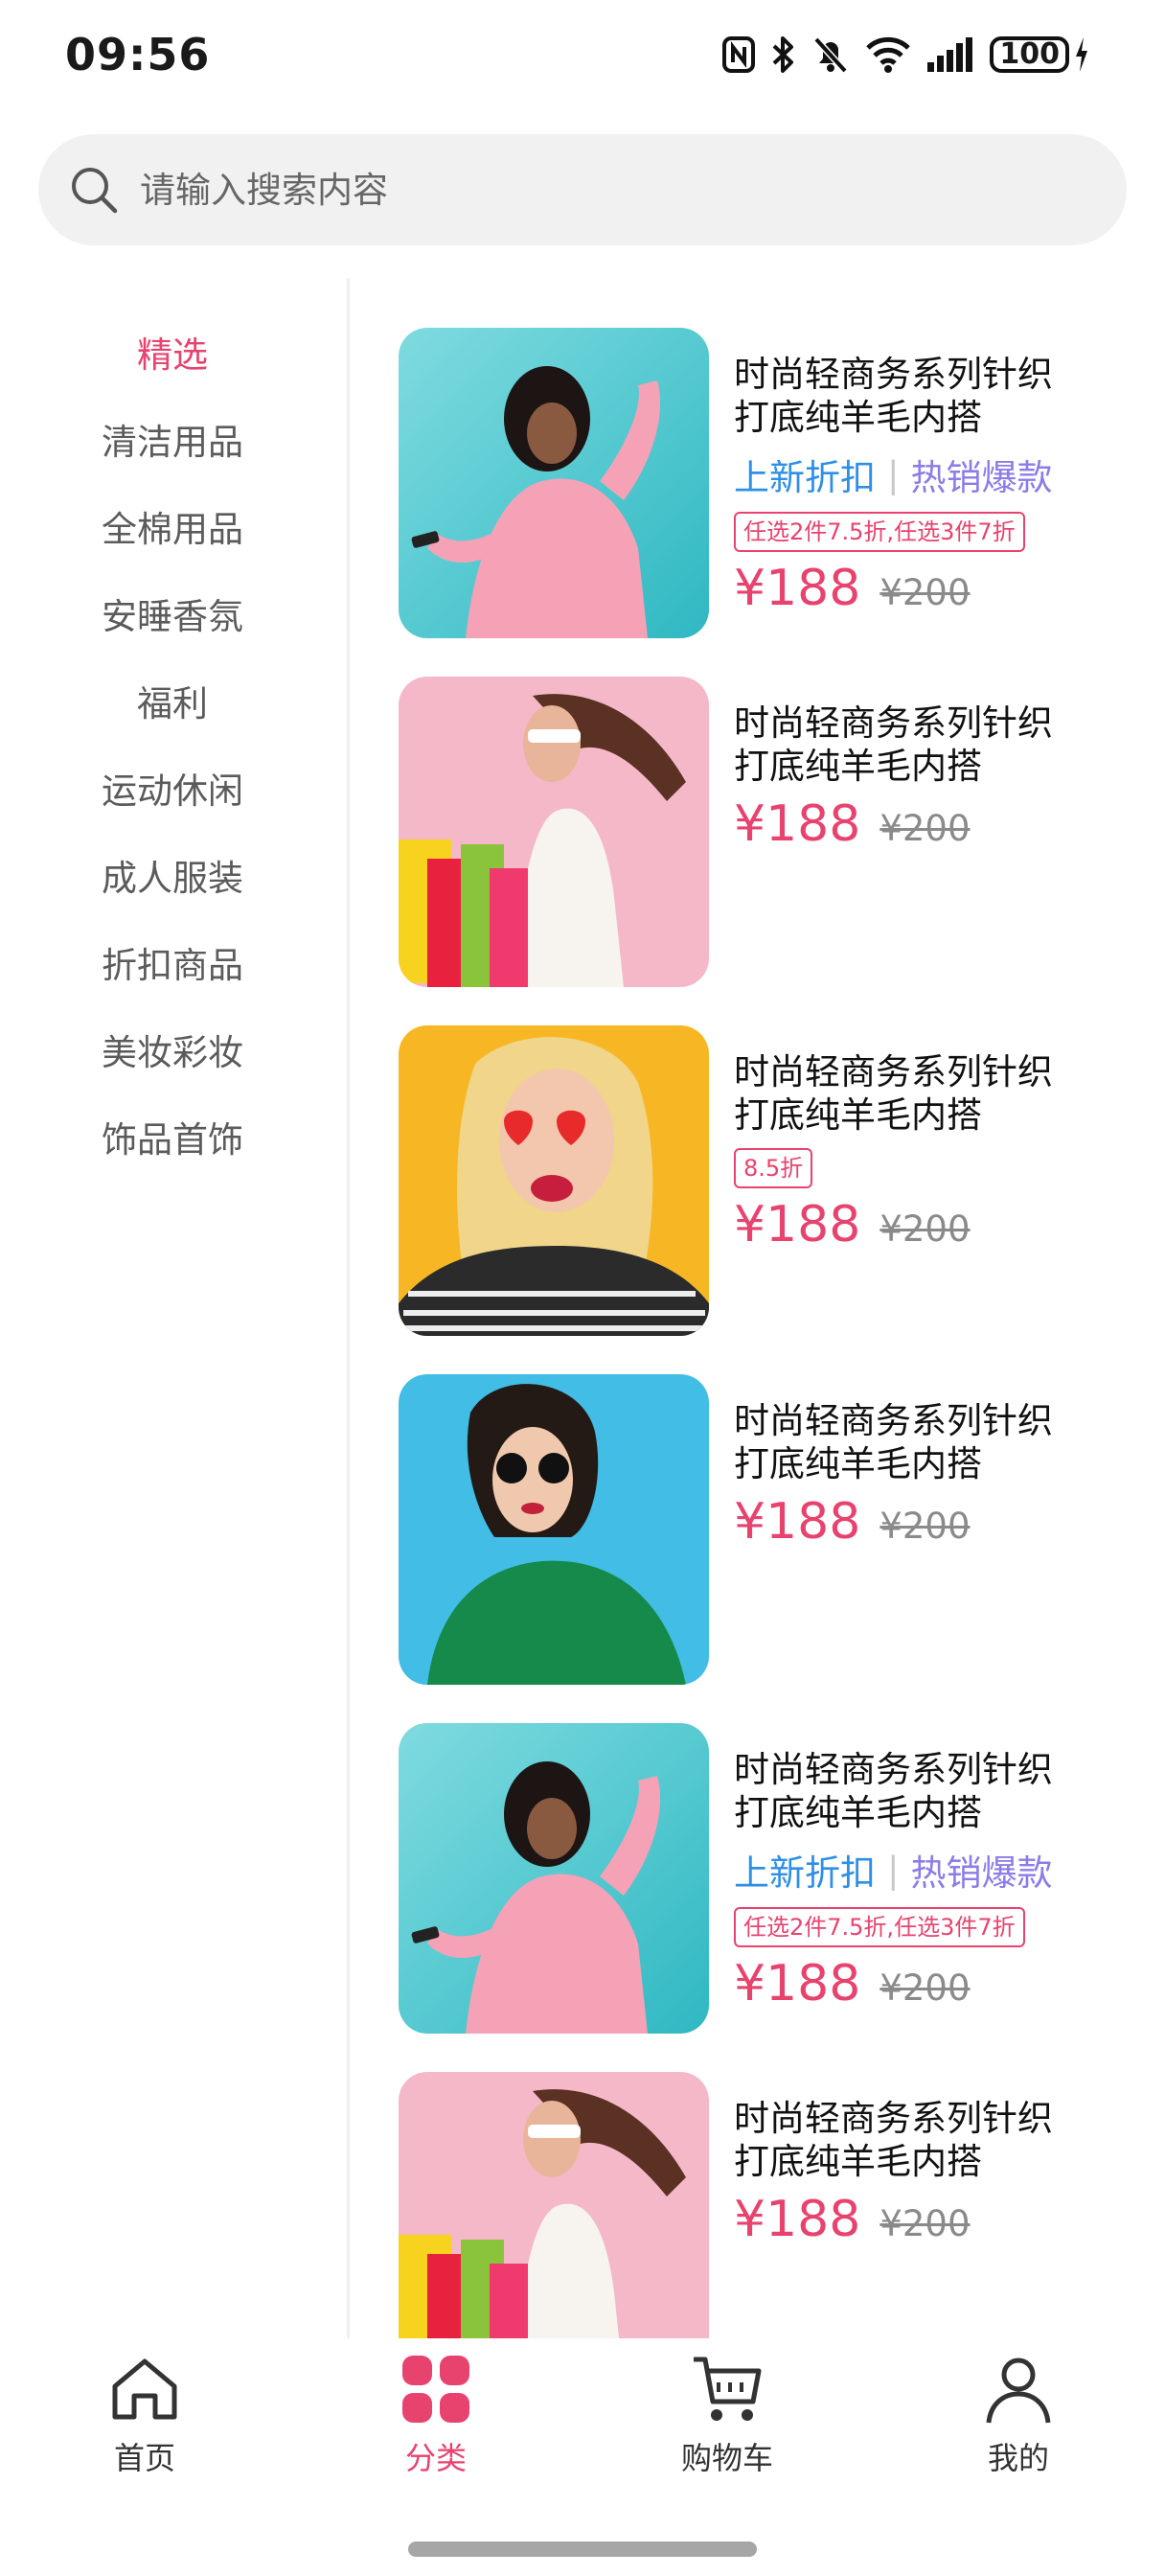 The width and height of the screenshot is (1165, 2576). What do you see at coordinates (172, 962) in the screenshot?
I see `sidebar-item-discount: 折扣商品` at bounding box center [172, 962].